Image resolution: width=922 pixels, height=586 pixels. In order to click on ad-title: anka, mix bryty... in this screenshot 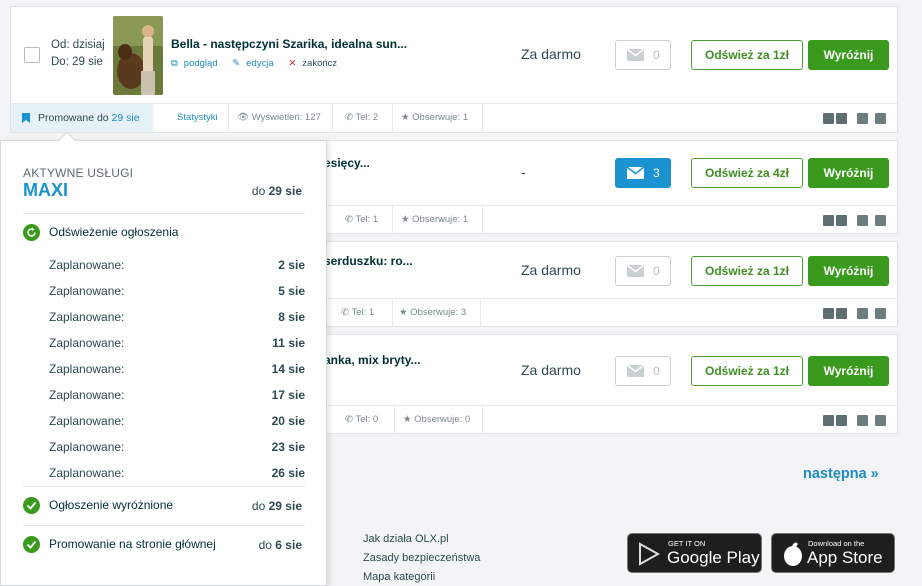, I will do `click(372, 360)`.